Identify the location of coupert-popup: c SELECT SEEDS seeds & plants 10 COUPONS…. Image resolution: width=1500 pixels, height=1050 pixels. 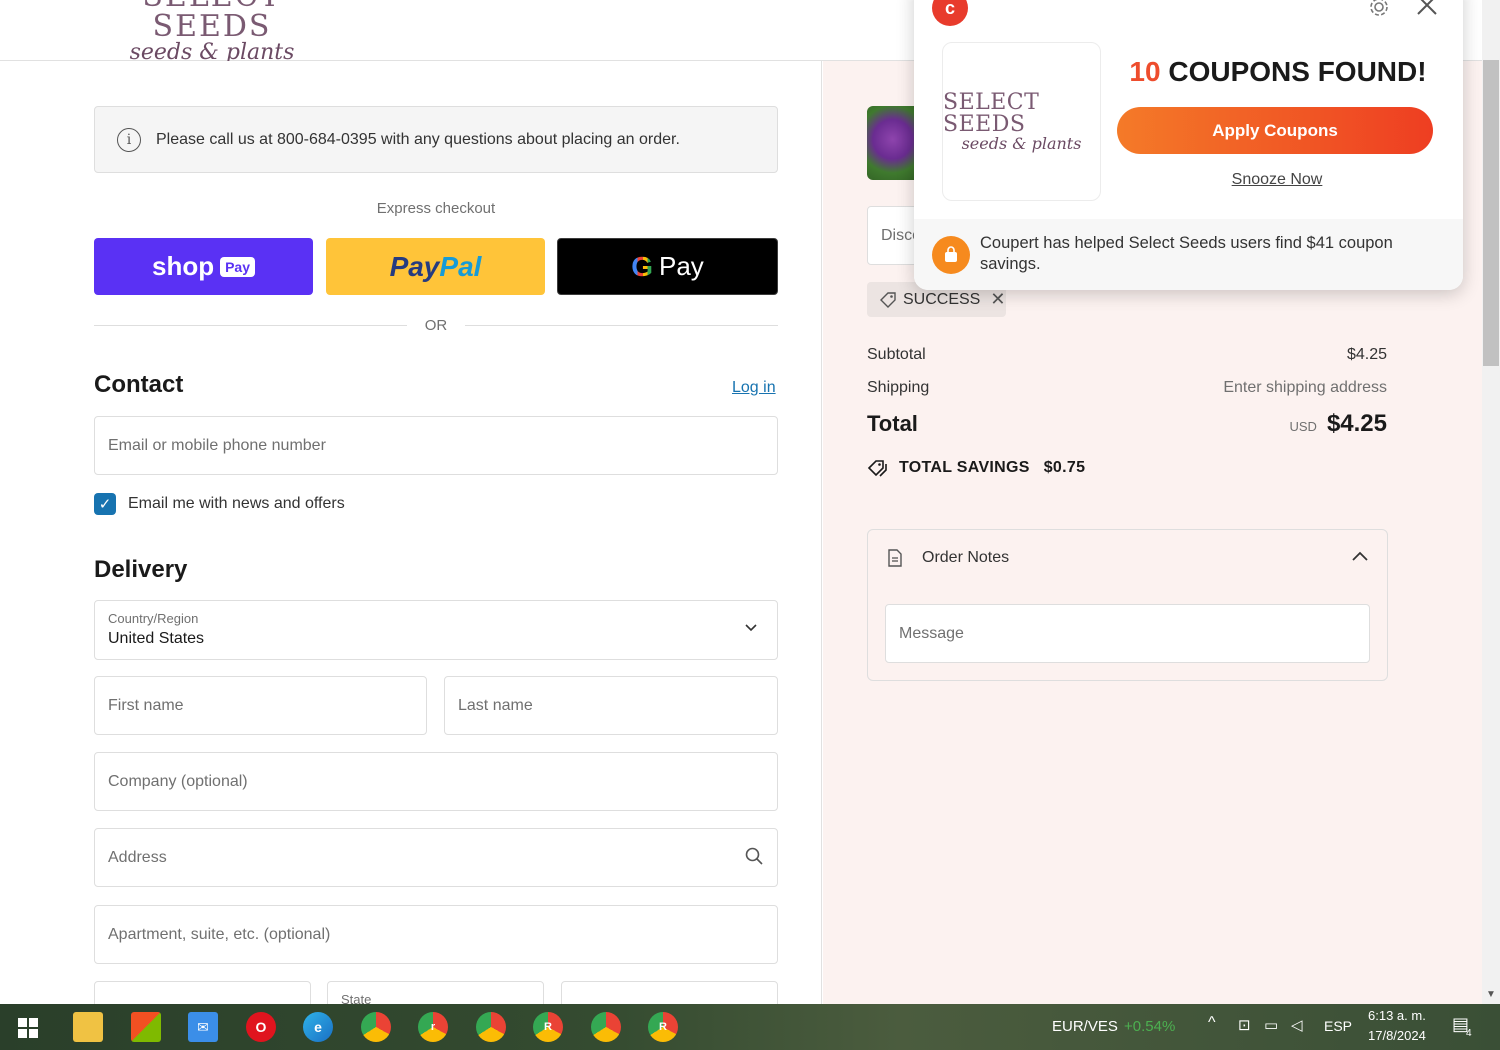
(1188, 145).